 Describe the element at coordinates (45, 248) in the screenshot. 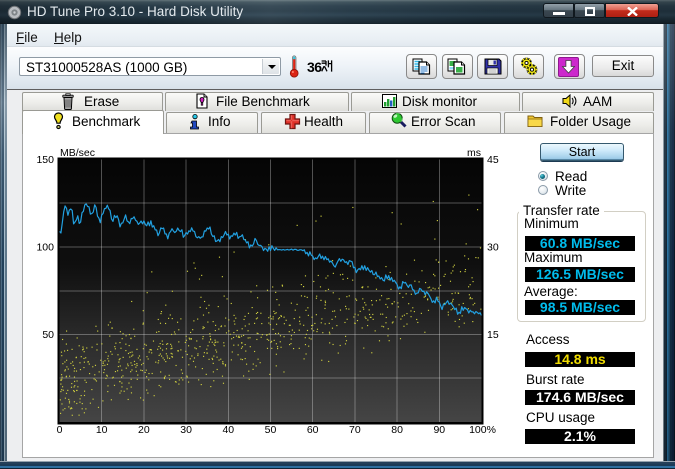

I see `svg-text: 100` at that location.